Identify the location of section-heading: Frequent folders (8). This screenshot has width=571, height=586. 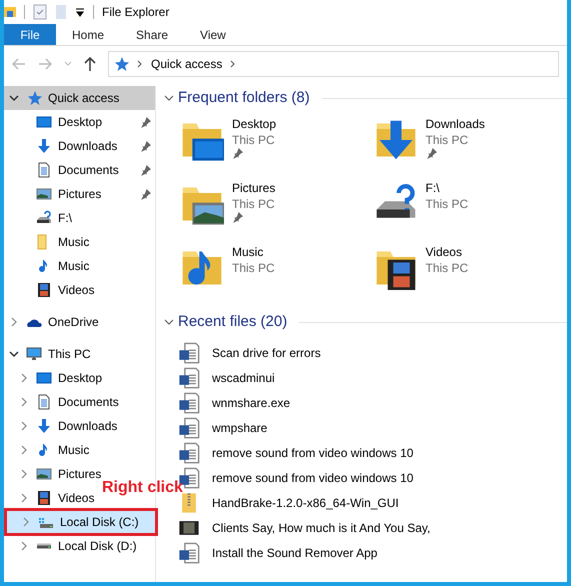
(244, 98).